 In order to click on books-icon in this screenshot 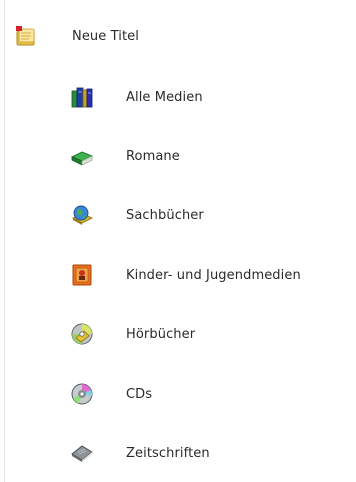, I will do `click(82, 97)`.